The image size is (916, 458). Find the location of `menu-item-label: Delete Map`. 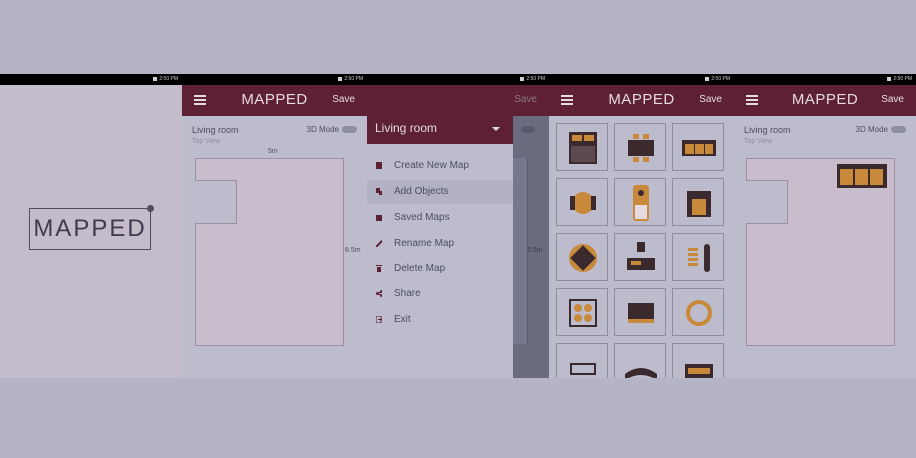

menu-item-label: Delete Map is located at coordinates (420, 268).